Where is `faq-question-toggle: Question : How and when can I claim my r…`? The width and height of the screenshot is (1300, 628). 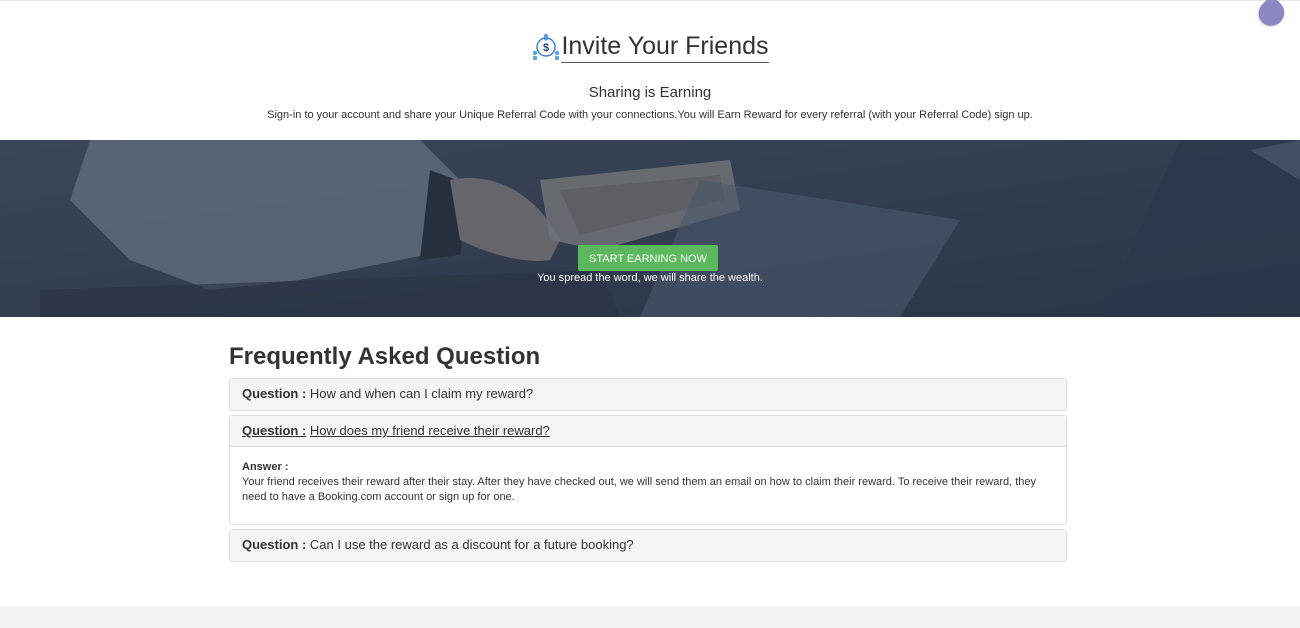 faq-question-toggle: Question : How and when can I claim my r… is located at coordinates (648, 394).